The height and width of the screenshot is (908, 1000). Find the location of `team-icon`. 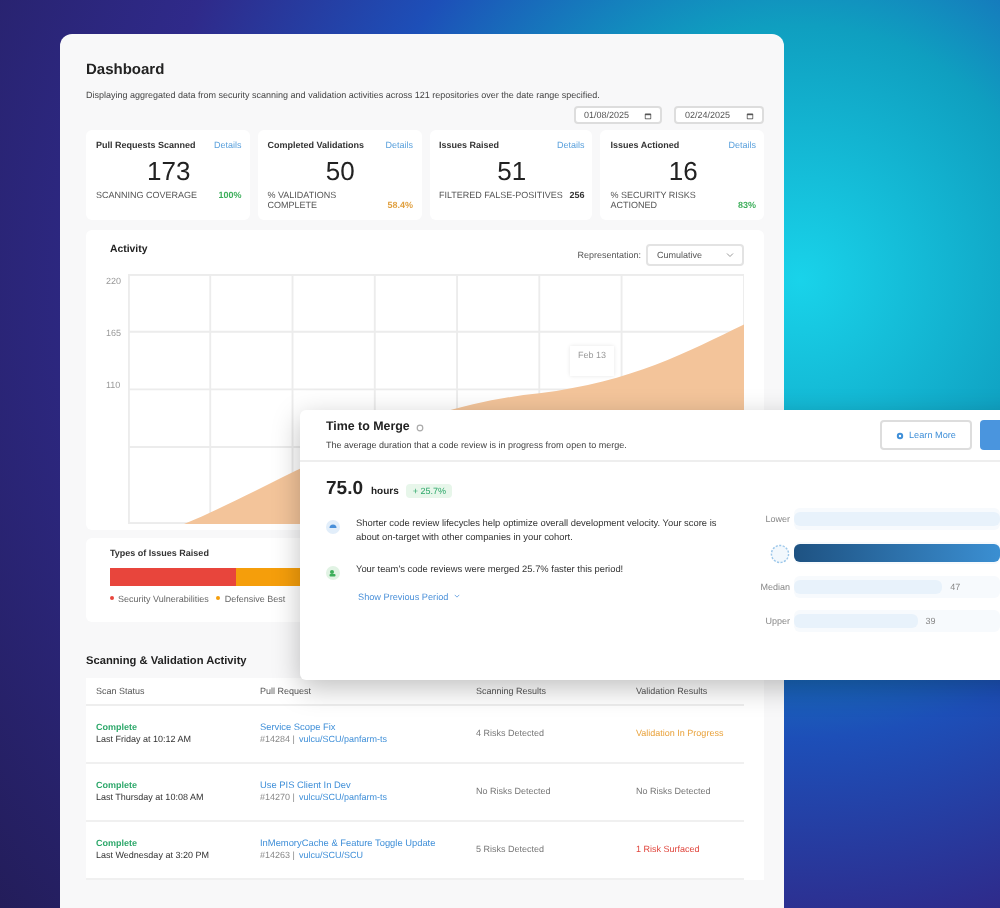

team-icon is located at coordinates (333, 572).